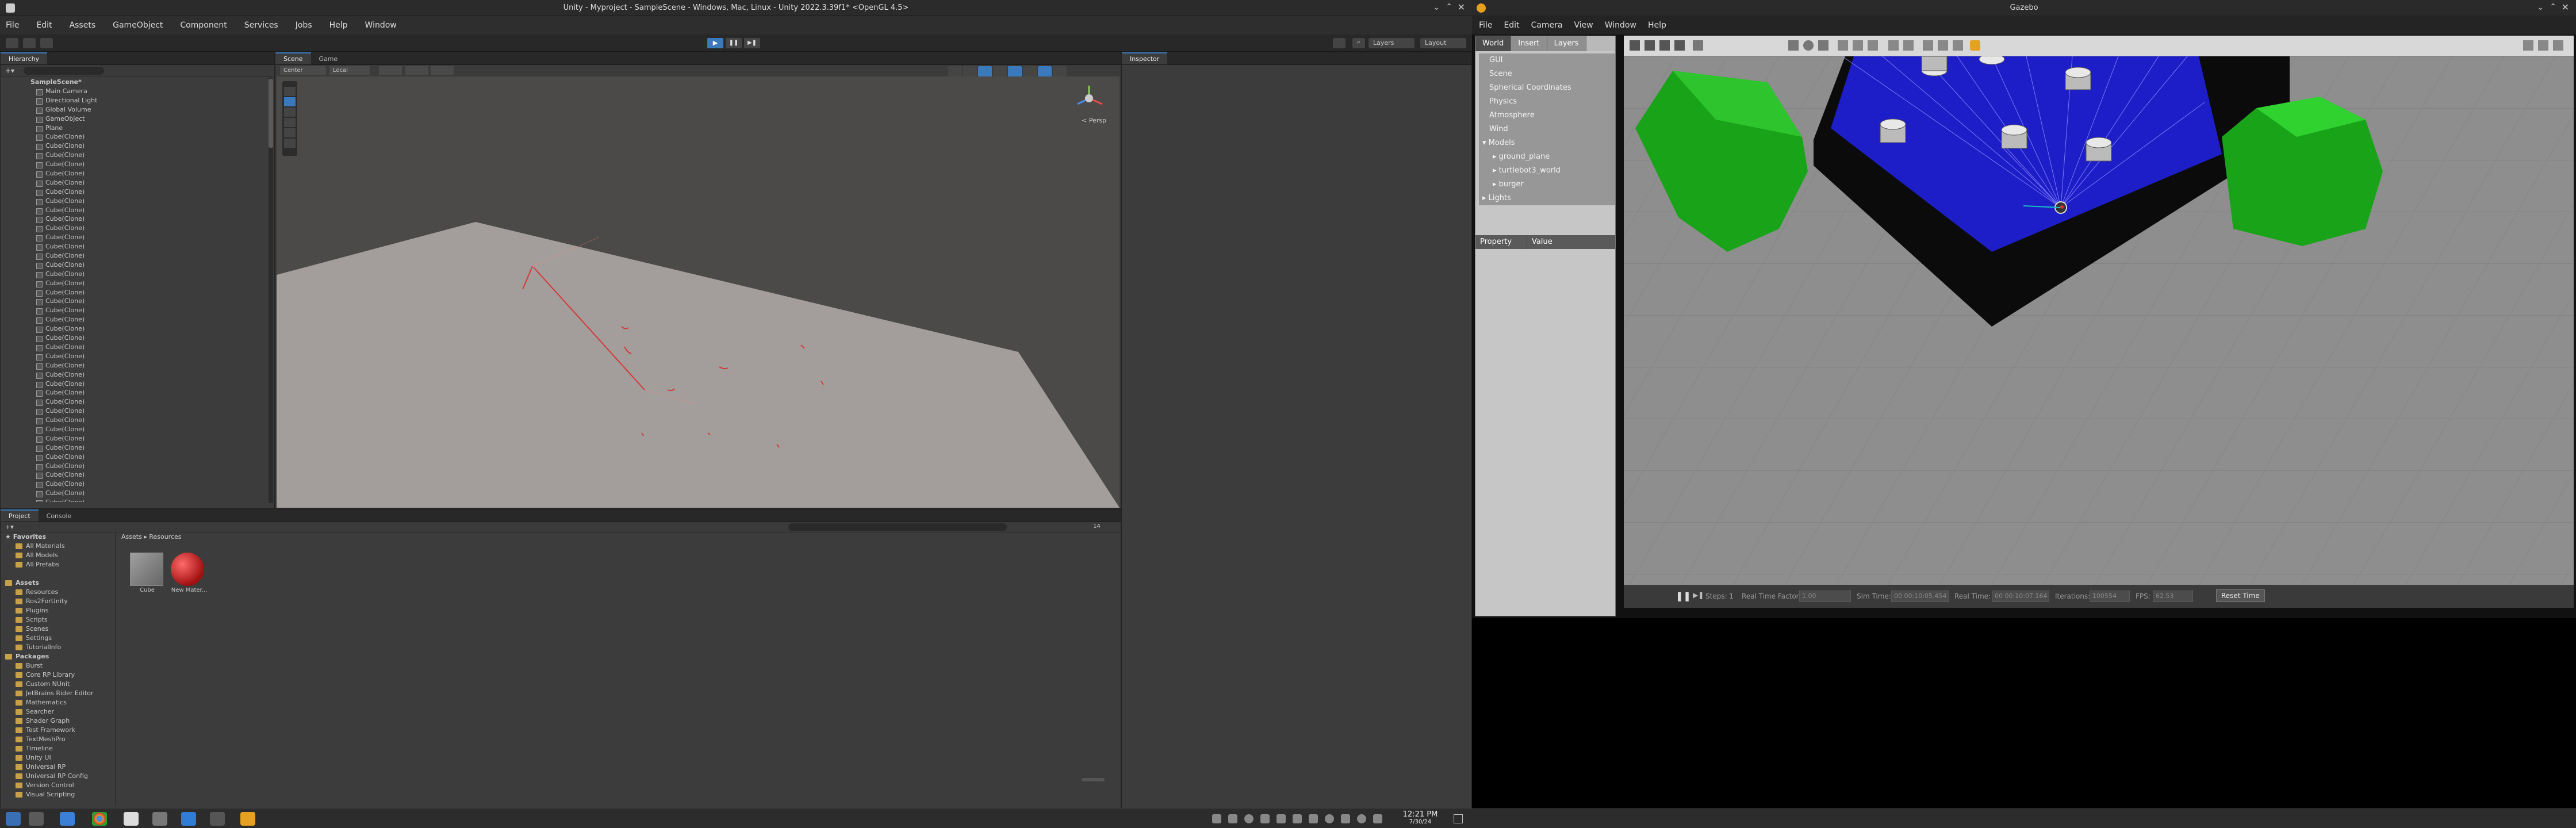 This screenshot has height=828, width=2576. What do you see at coordinates (159, 819) in the screenshot?
I see `terminal-icon` at bounding box center [159, 819].